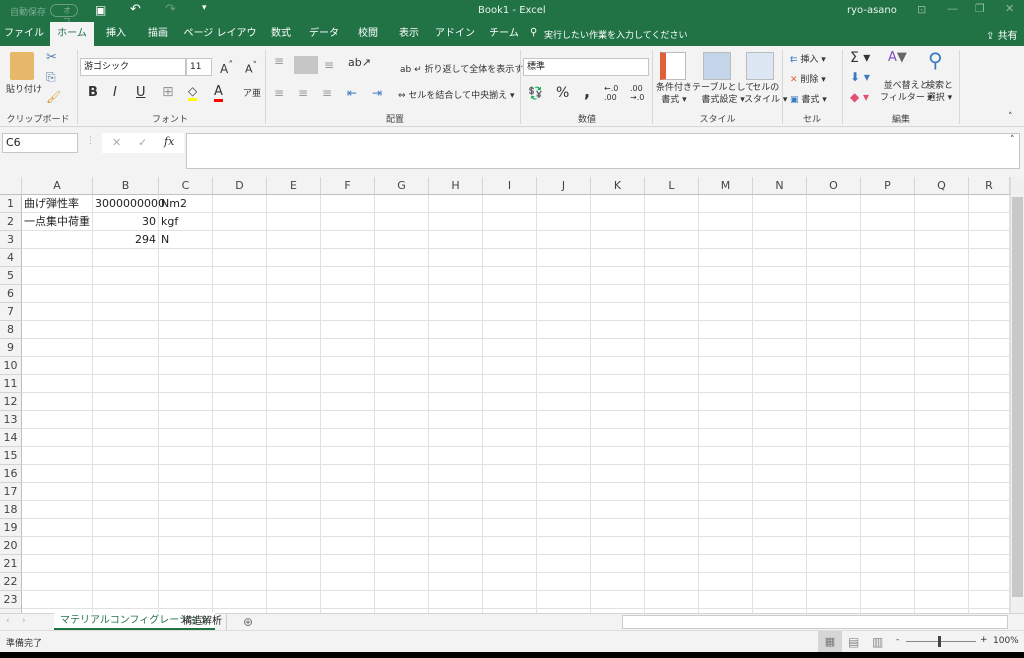 Image resolution: width=1024 pixels, height=658 pixels. Describe the element at coordinates (294, 420) in the screenshot. I see `cell-E13` at that location.